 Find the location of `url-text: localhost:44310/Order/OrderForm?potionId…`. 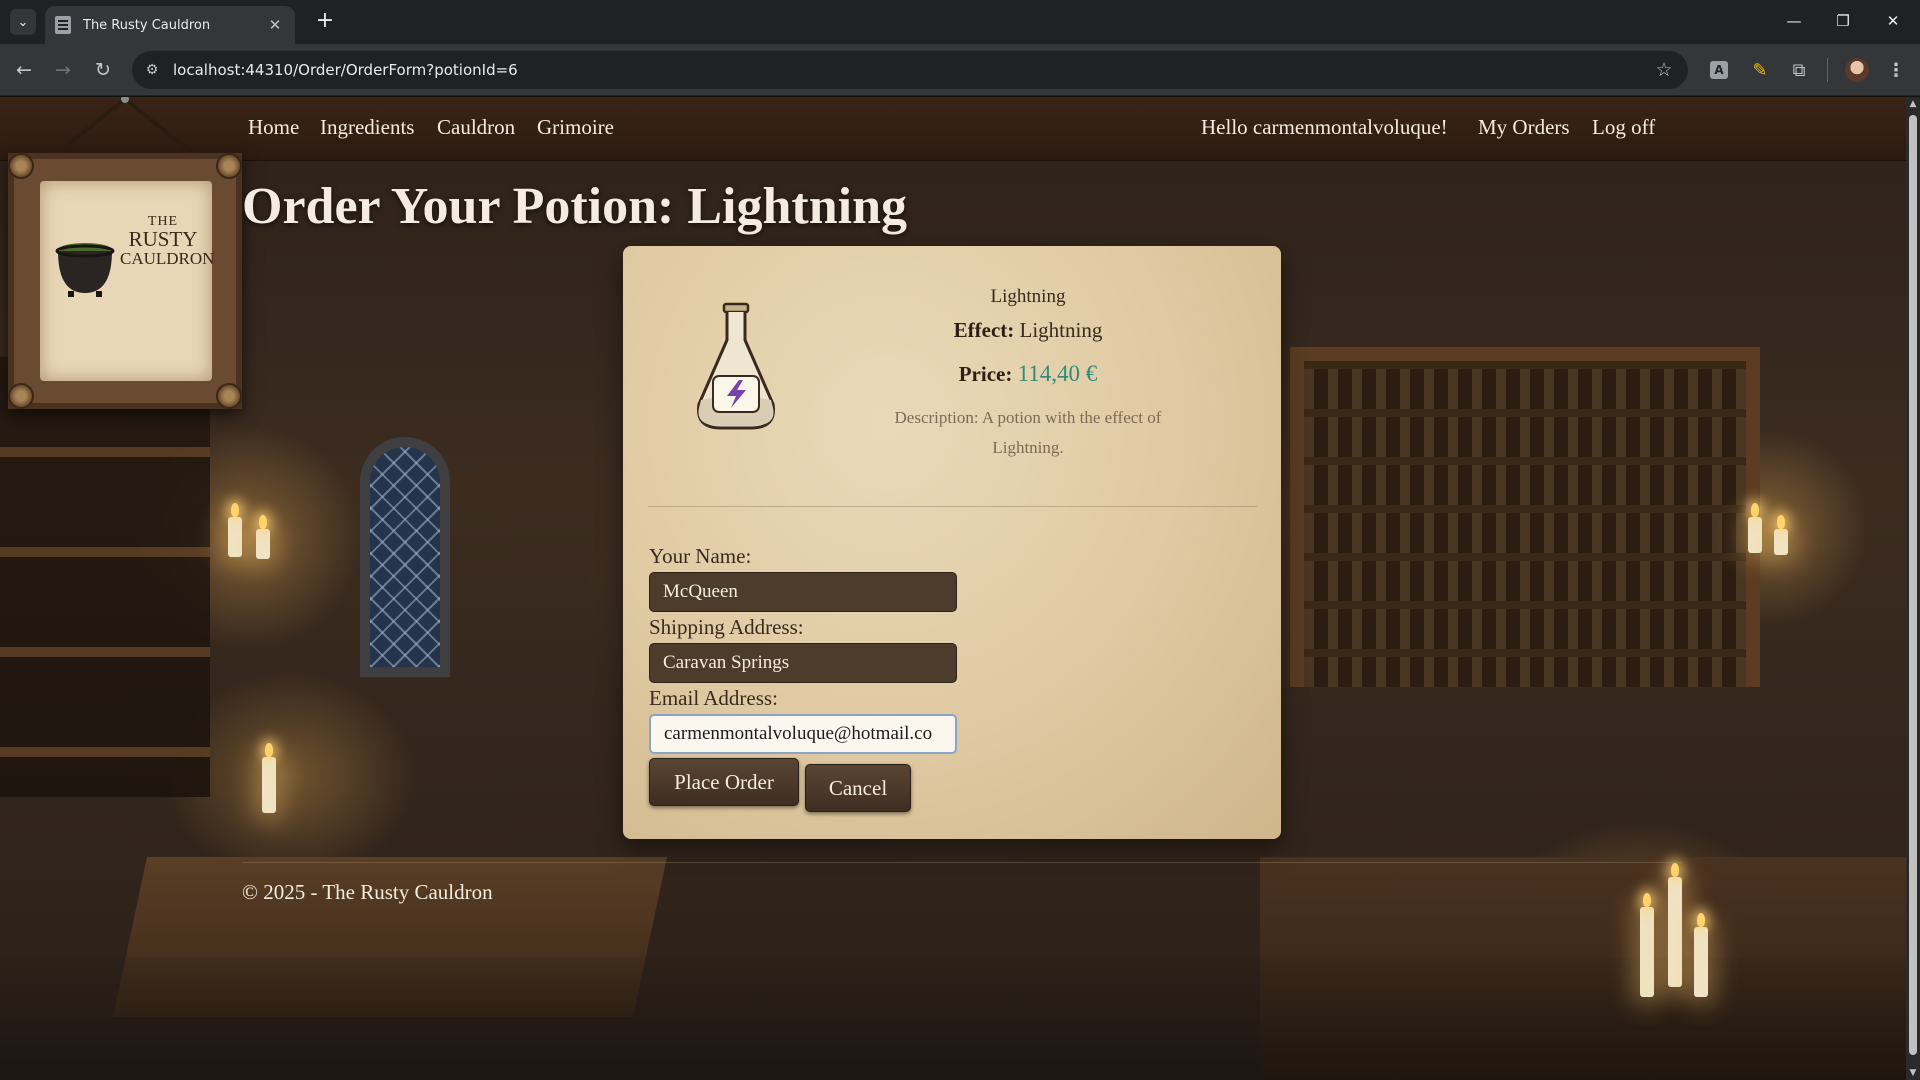

url-text: localhost:44310/Order/OrderForm?potionId… is located at coordinates (911, 70).